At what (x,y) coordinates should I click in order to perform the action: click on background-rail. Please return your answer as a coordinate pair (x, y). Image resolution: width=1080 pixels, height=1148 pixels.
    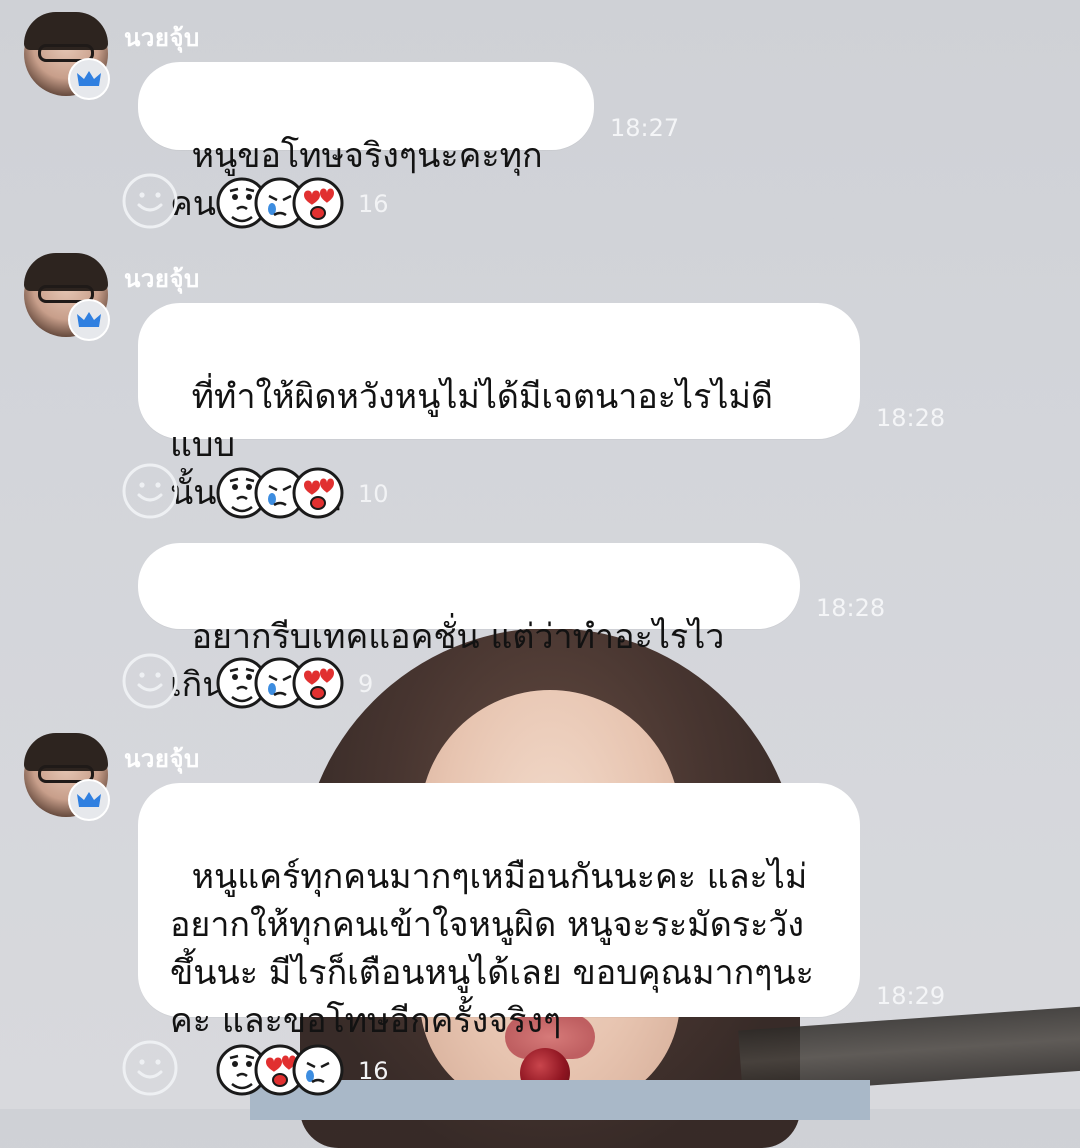
    Looking at the image, I should click on (909, 1050).